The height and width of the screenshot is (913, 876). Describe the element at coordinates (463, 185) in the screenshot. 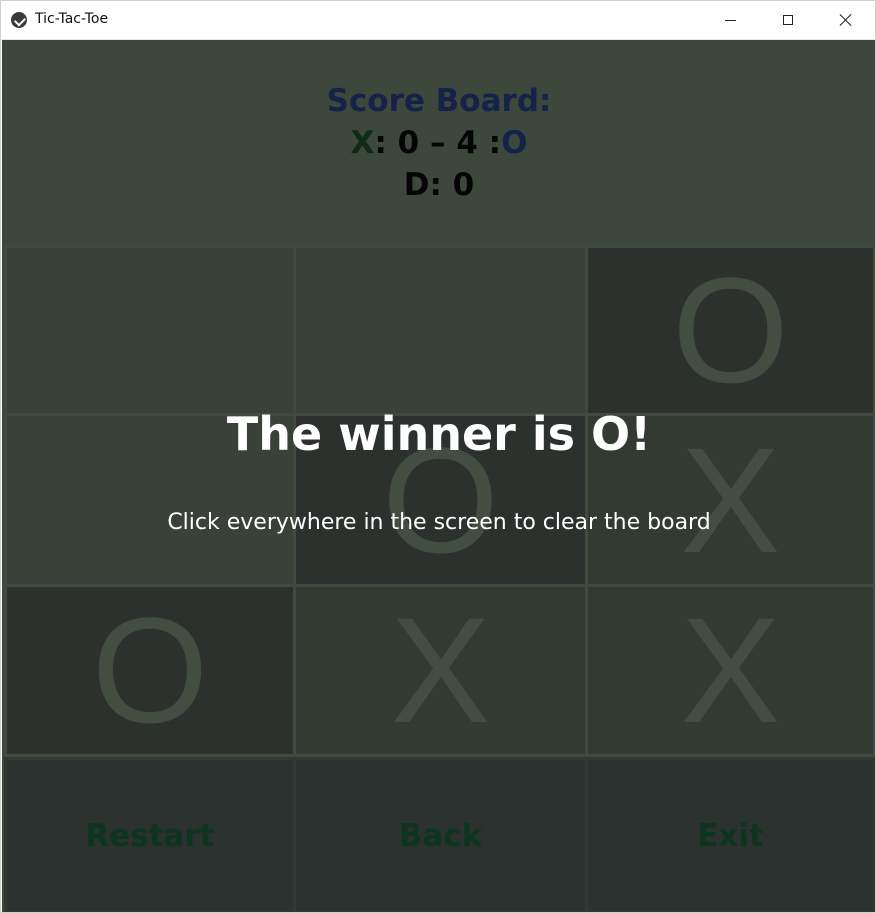

I see `draw-score: 0` at that location.